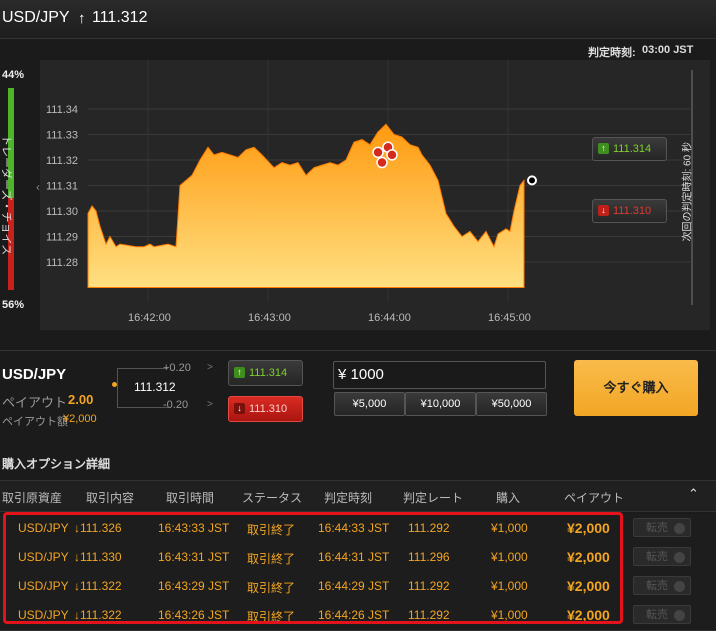 This screenshot has width=716, height=631. What do you see at coordinates (34, 374) in the screenshot?
I see `trade-asset: USD/JPY` at bounding box center [34, 374].